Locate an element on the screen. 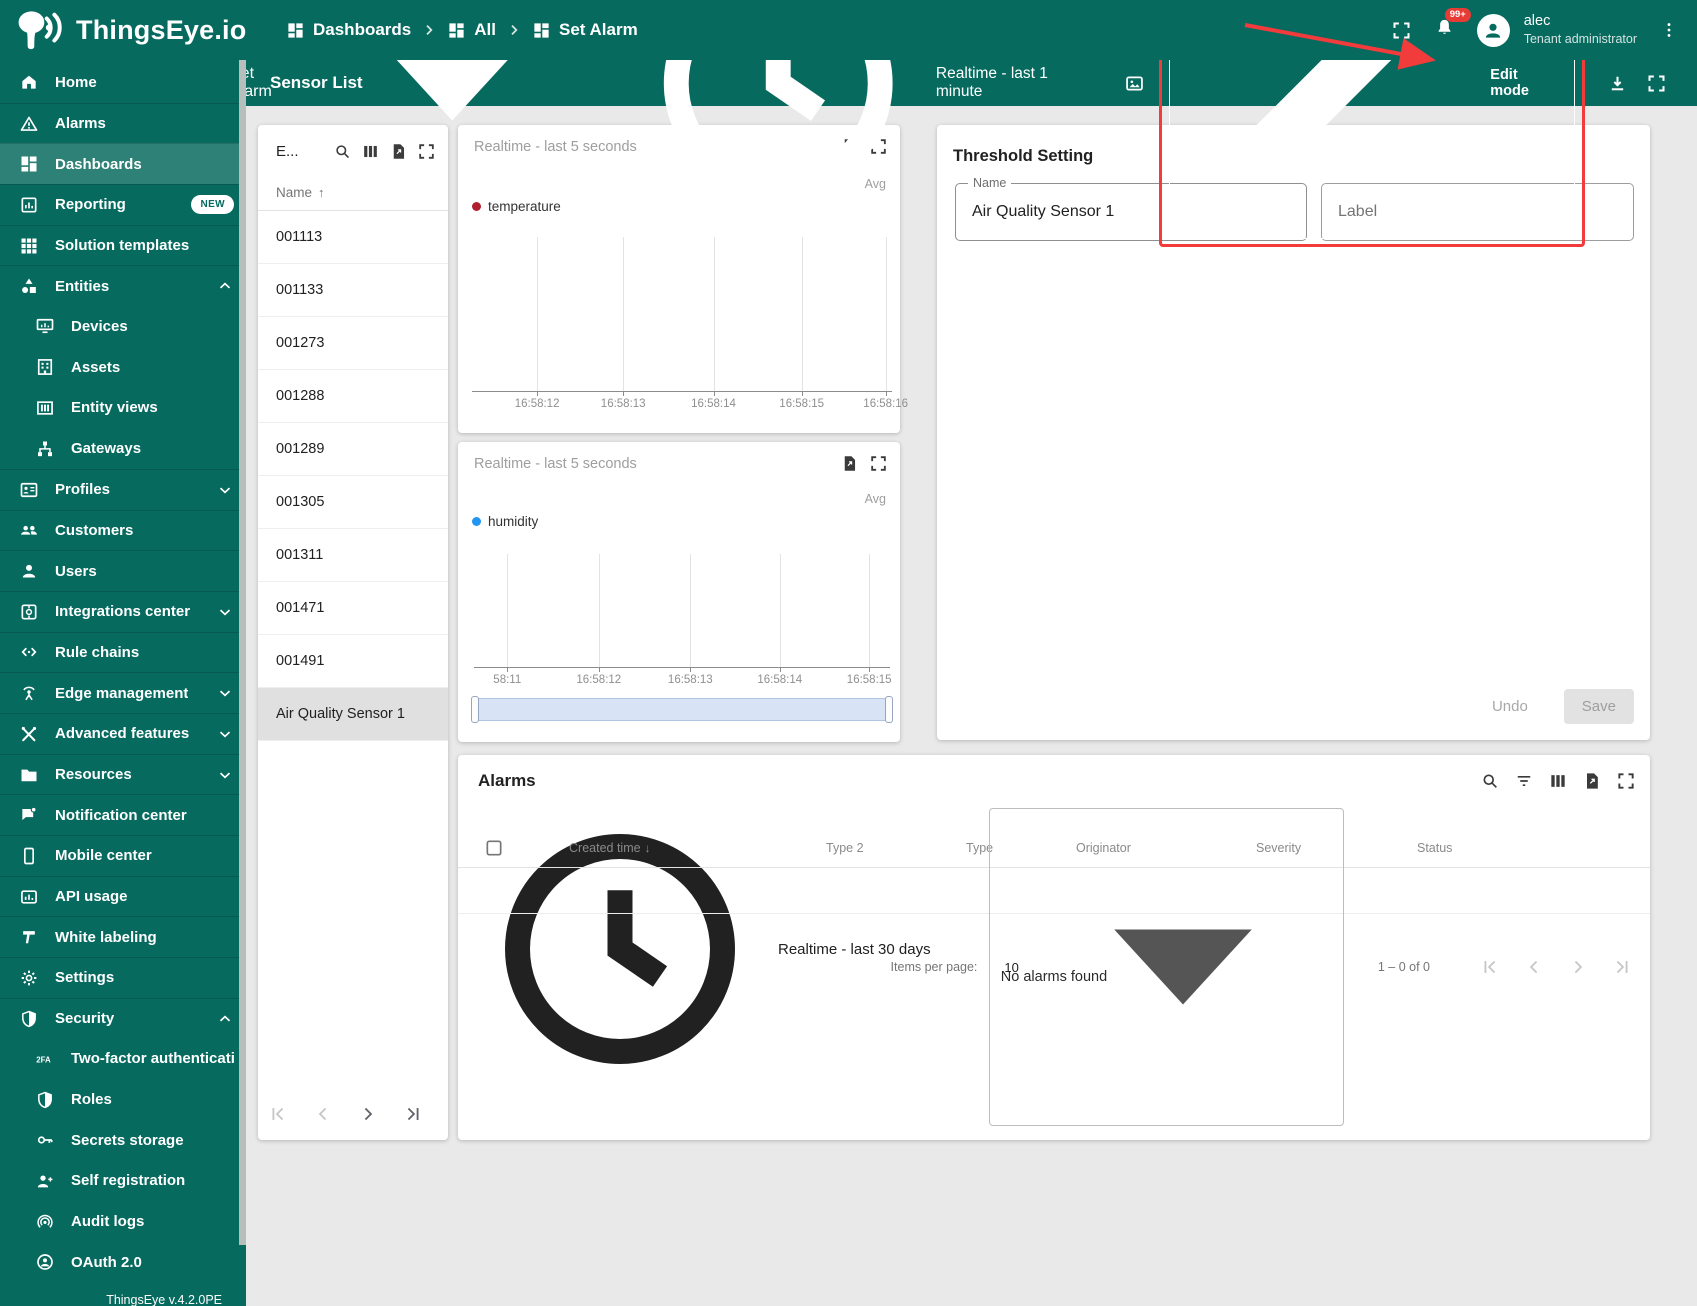  entity-row: 001471 is located at coordinates (353, 608).